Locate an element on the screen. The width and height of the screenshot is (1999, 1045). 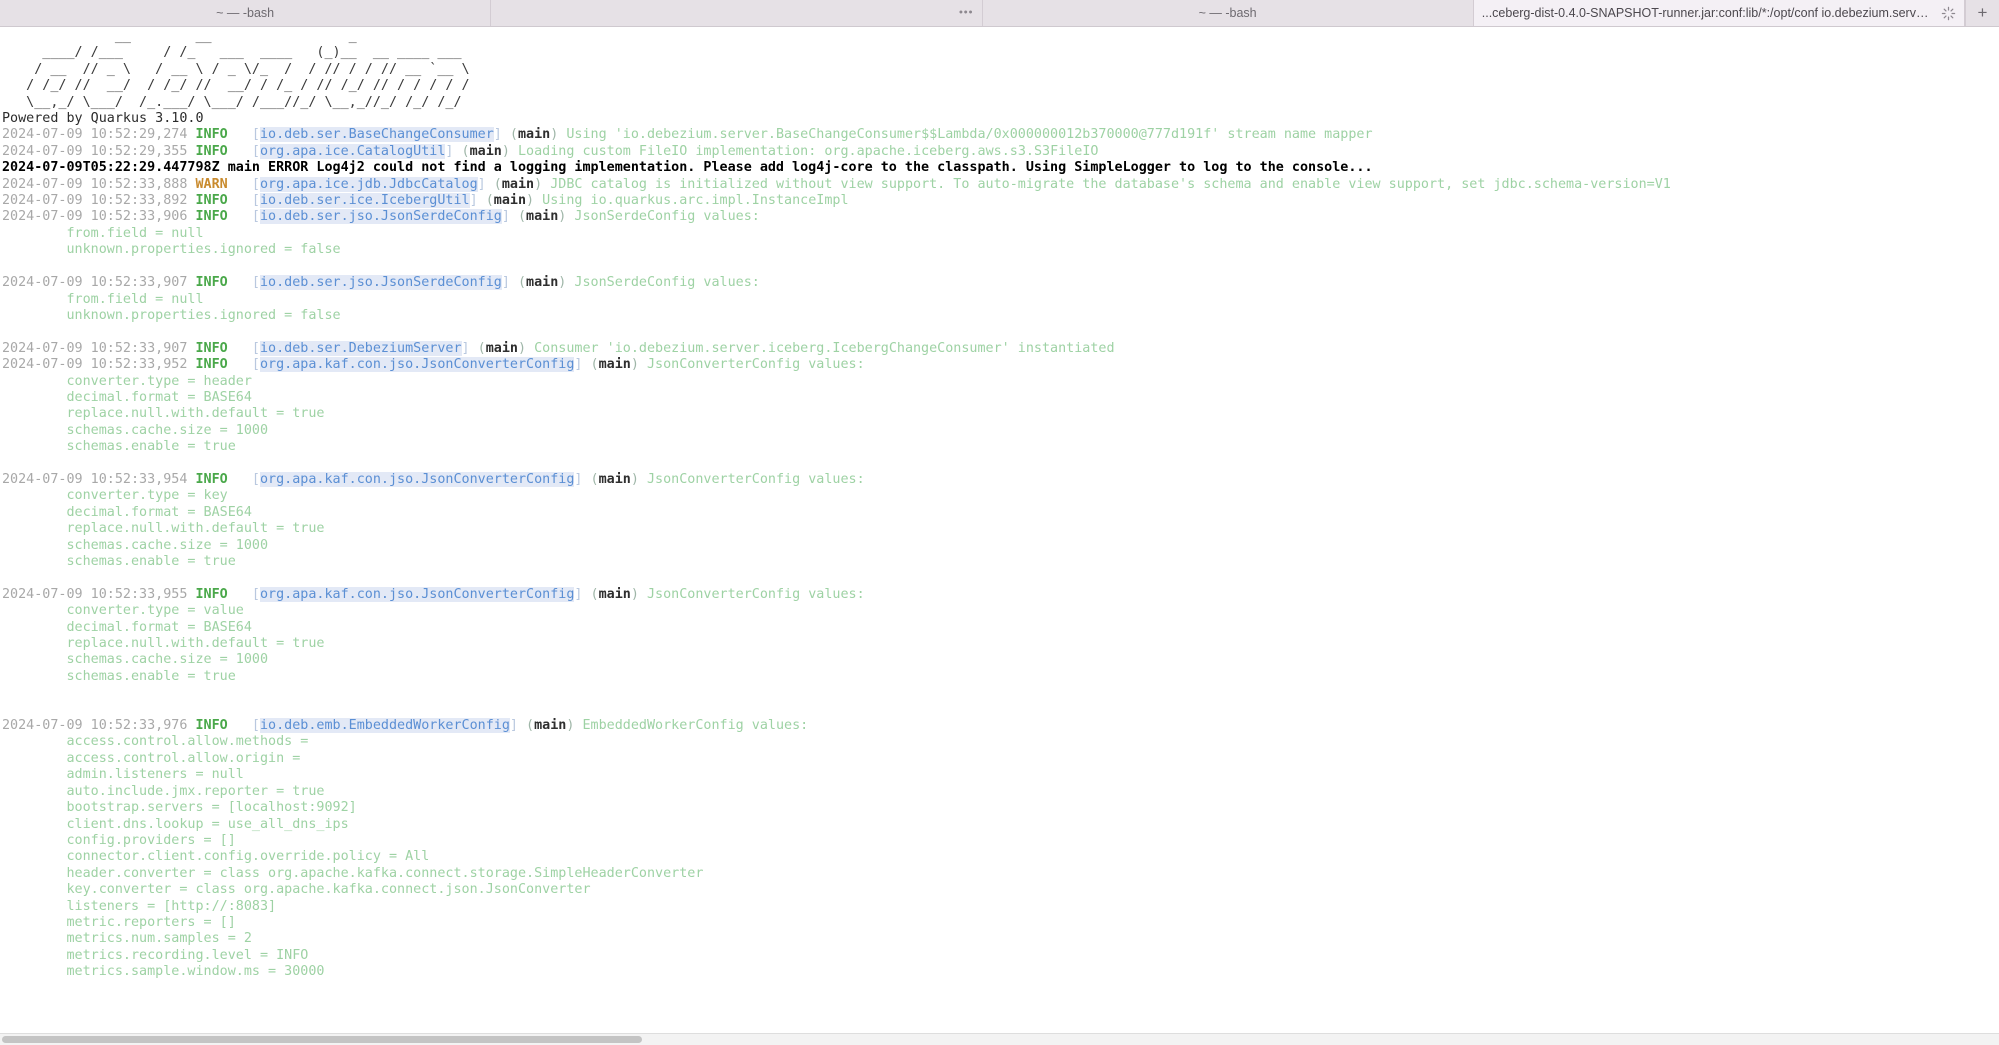
log-timestamp: 2024-07-09 10:52:33,907 is located at coordinates (99, 283).